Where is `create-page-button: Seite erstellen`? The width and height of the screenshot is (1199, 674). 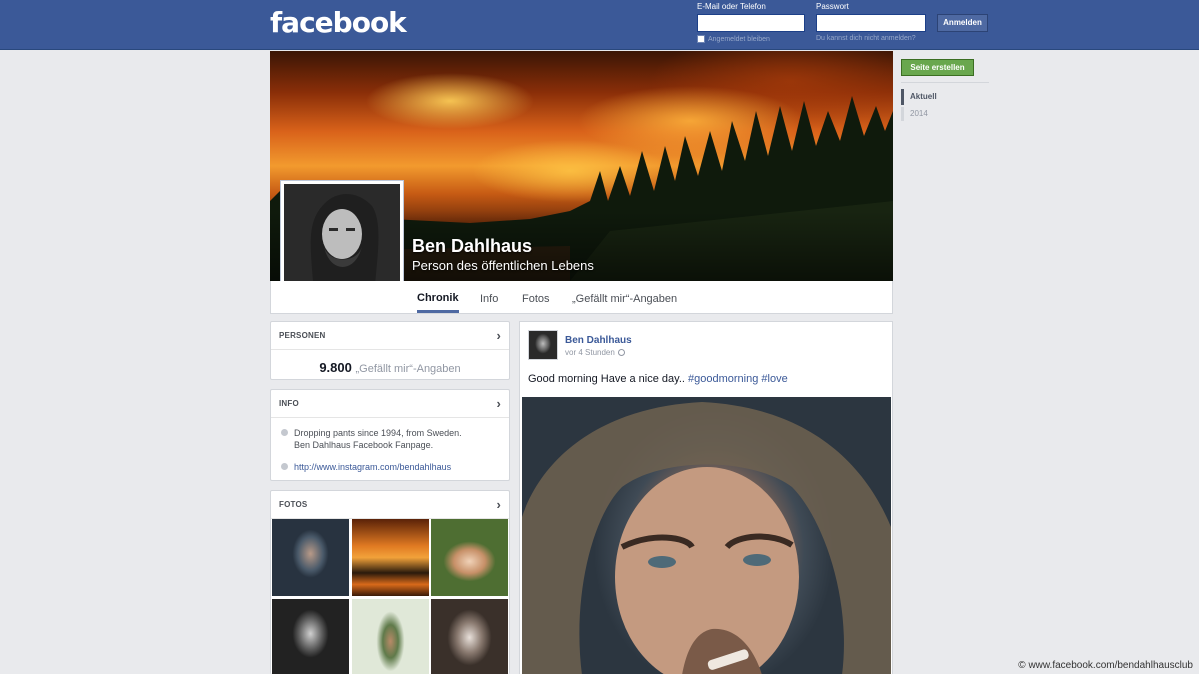
create-page-button: Seite erstellen is located at coordinates (937, 67).